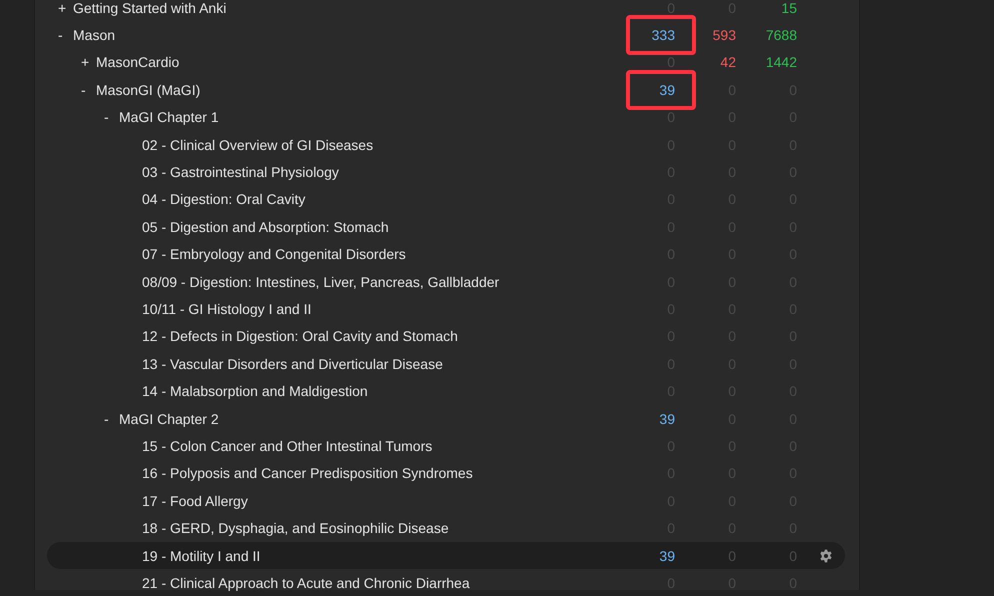  I want to click on deck-name: 07 - Embryology and Congenital Disorders, so click(274, 254).